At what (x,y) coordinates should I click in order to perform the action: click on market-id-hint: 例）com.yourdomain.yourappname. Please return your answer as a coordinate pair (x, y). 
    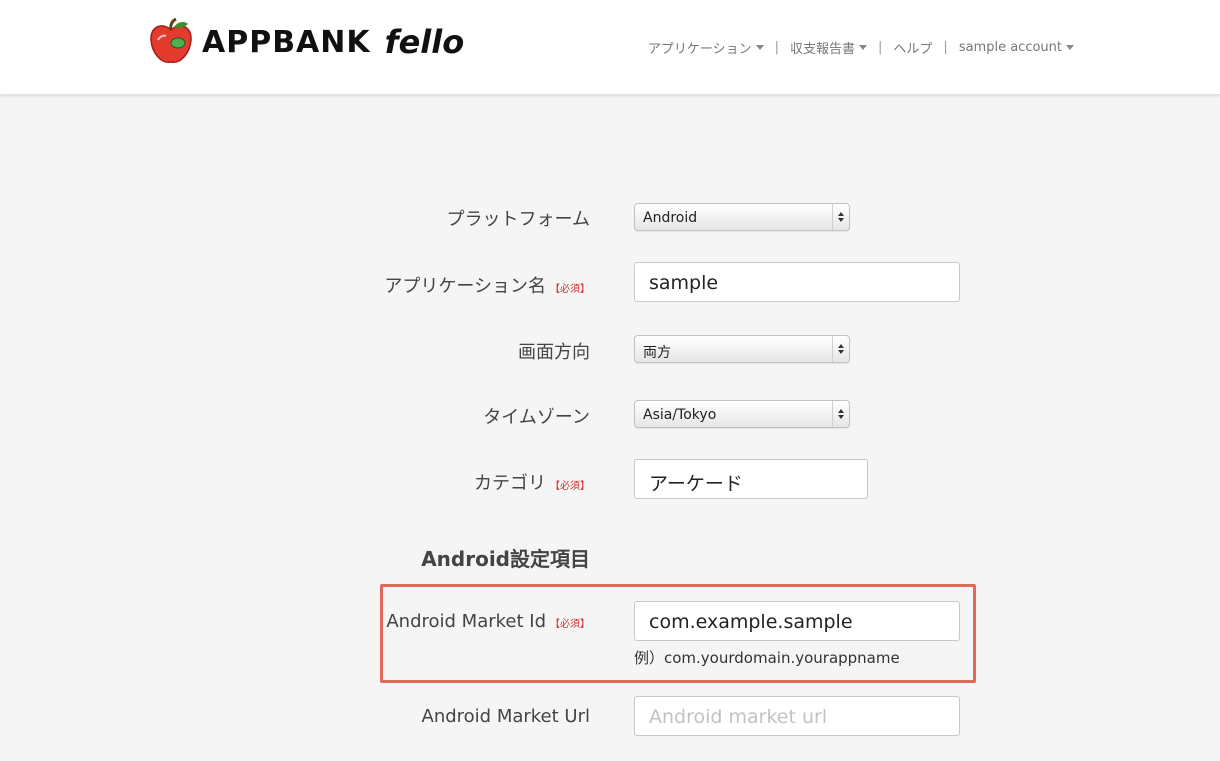
    Looking at the image, I should click on (767, 658).